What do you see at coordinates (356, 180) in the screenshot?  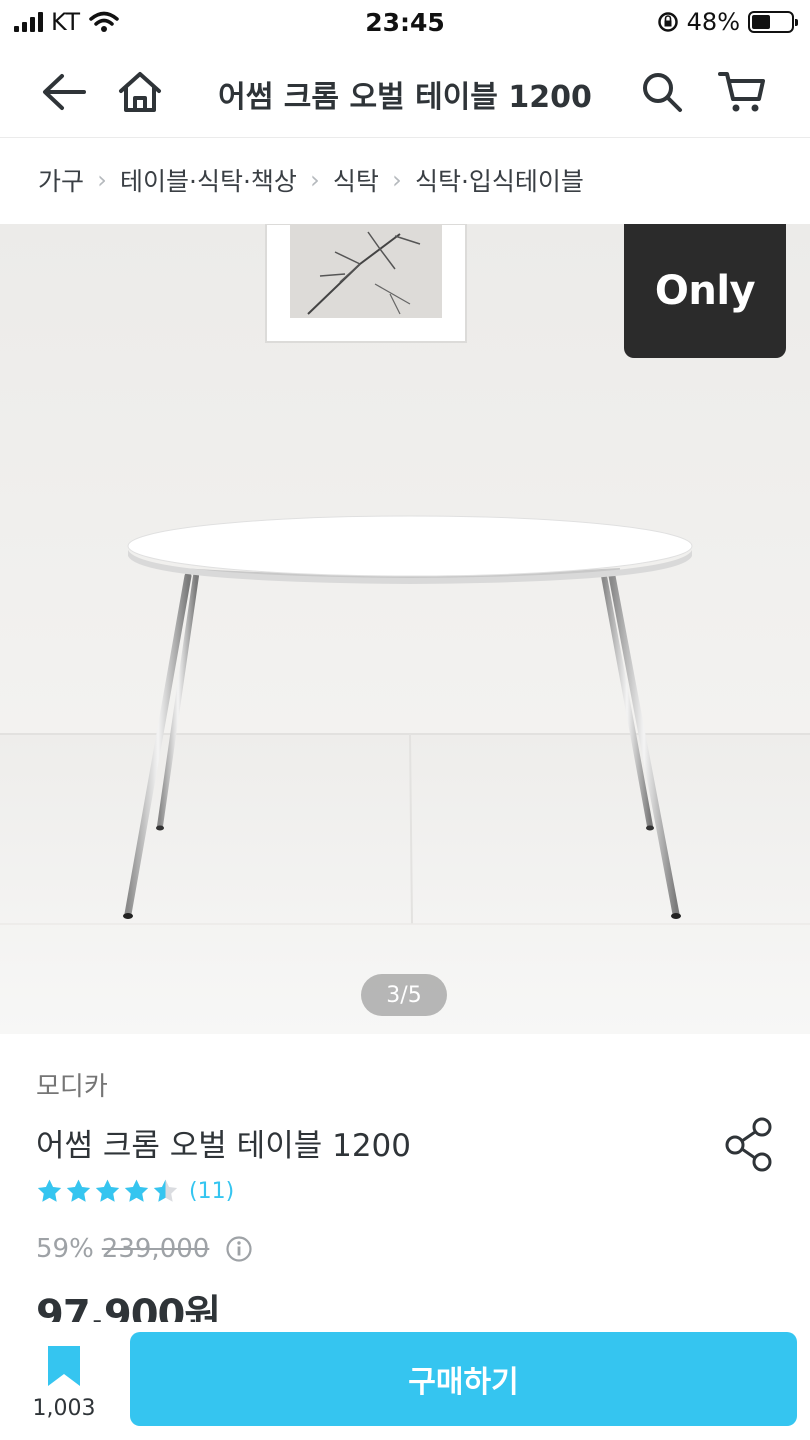 I see `breadcrumb-item-dining-table: 식탁` at bounding box center [356, 180].